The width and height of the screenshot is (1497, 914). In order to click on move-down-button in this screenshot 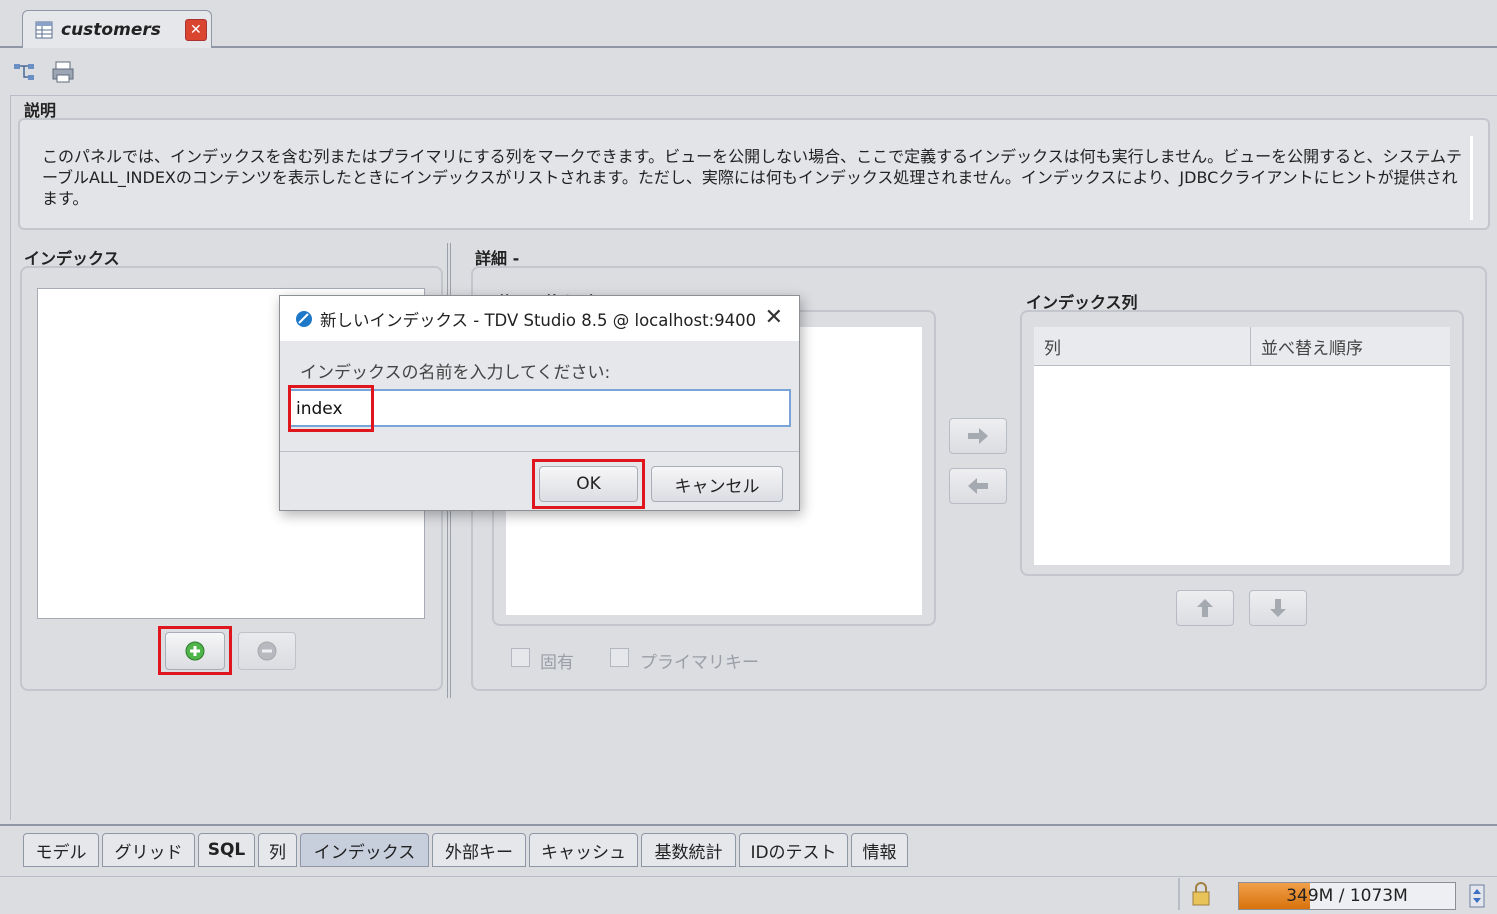, I will do `click(1278, 608)`.